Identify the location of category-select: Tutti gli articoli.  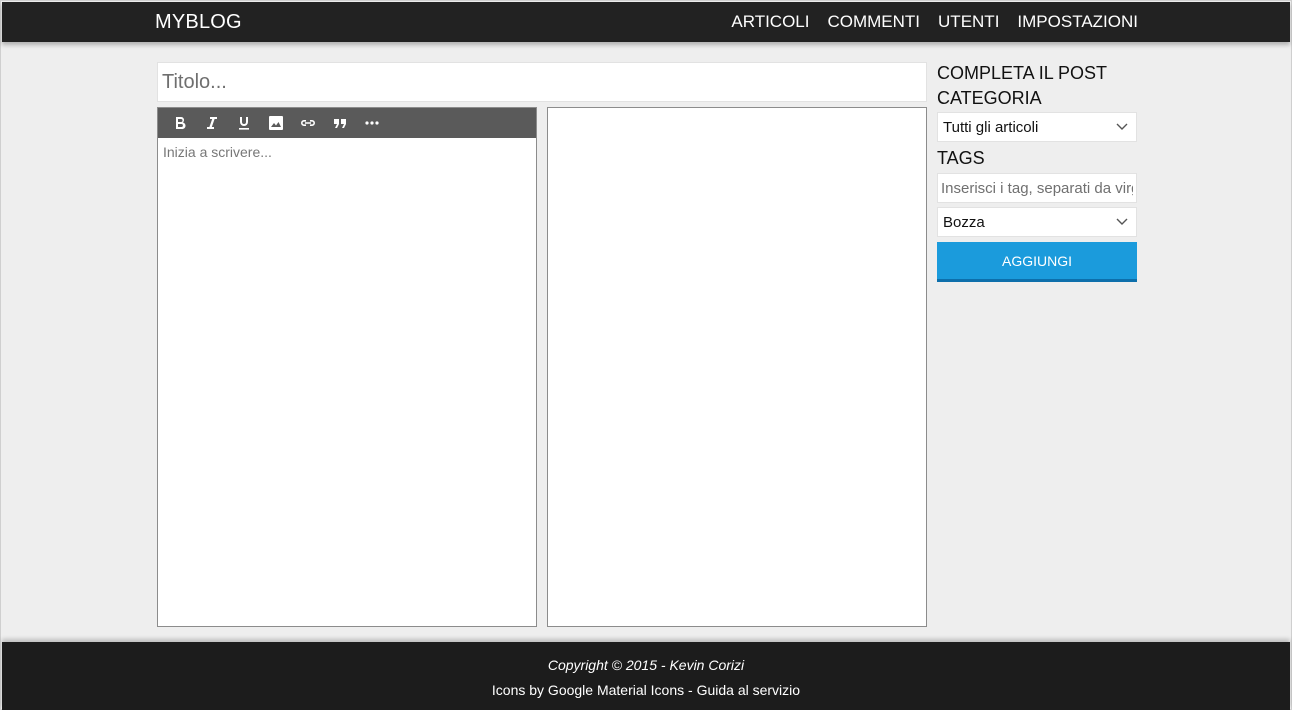
(1037, 127).